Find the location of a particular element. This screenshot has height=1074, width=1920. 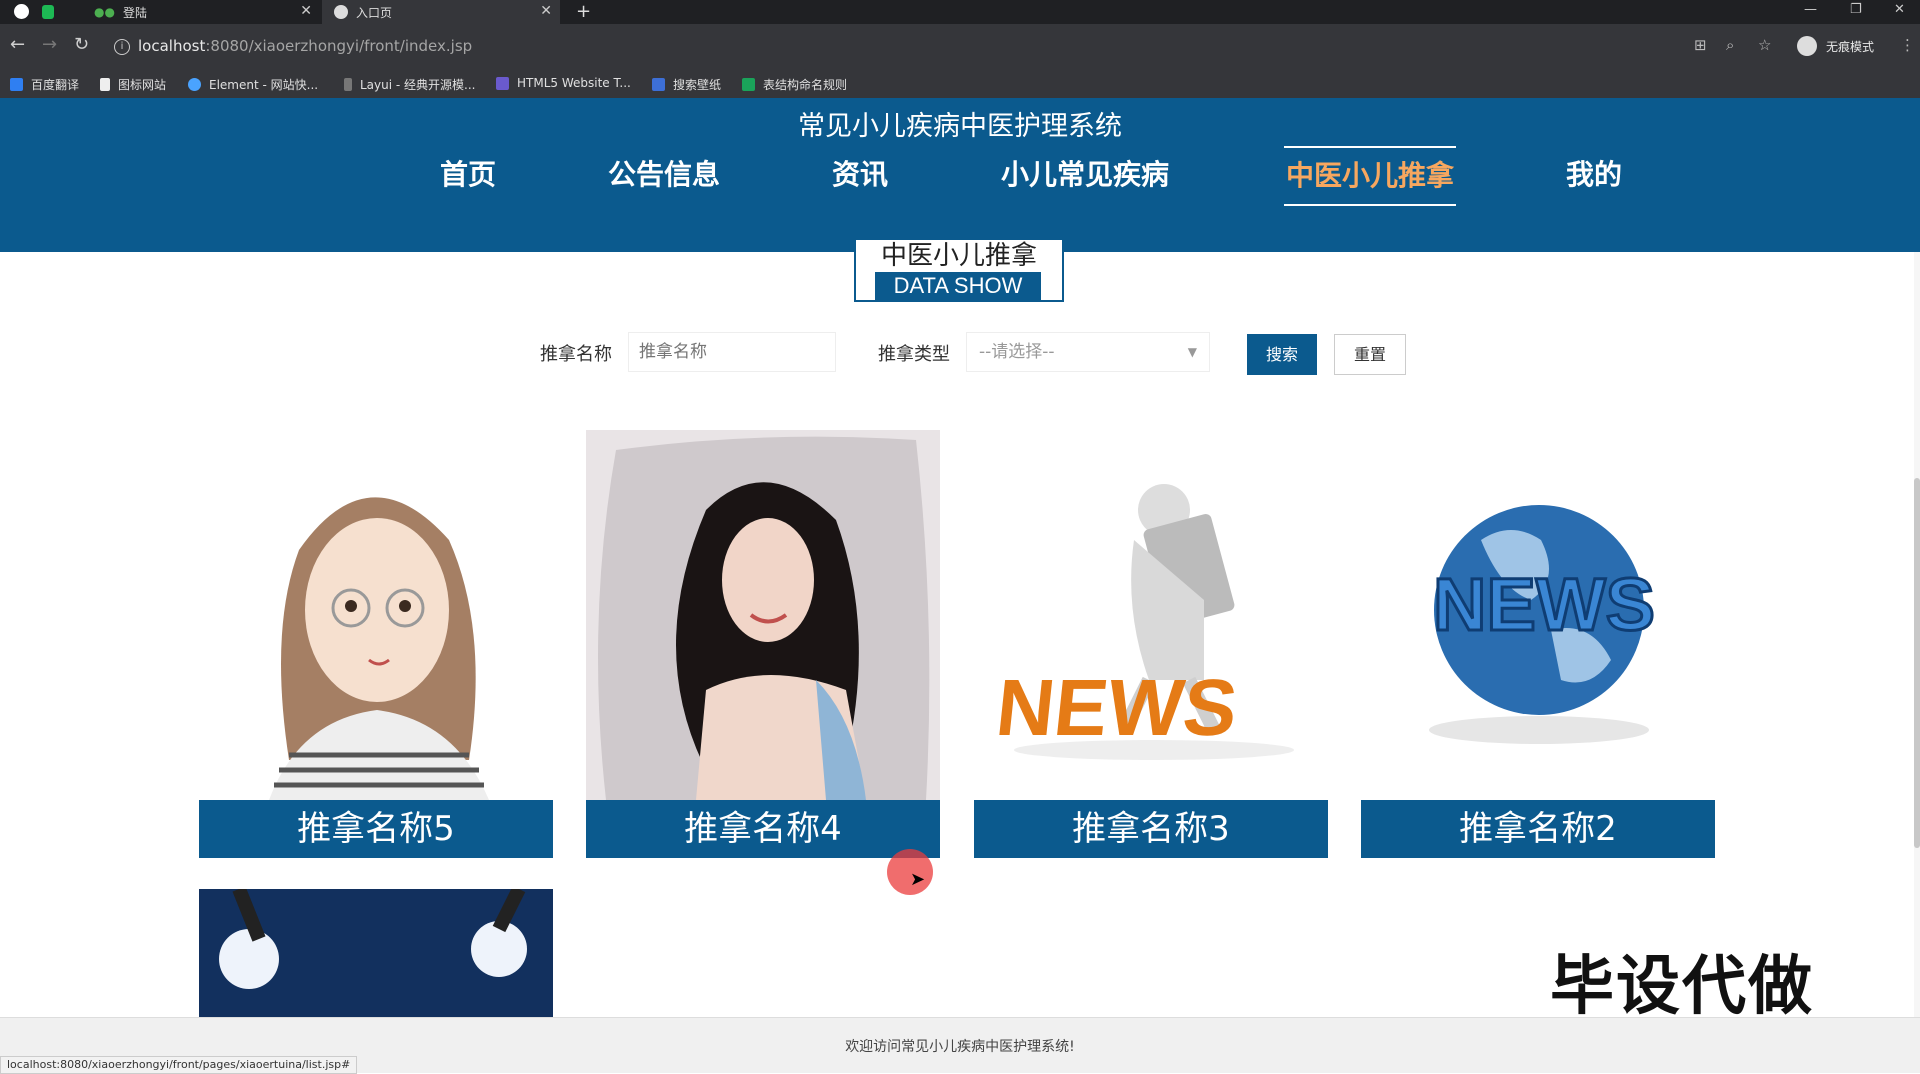

pillow-portrait-image is located at coordinates (763, 615).